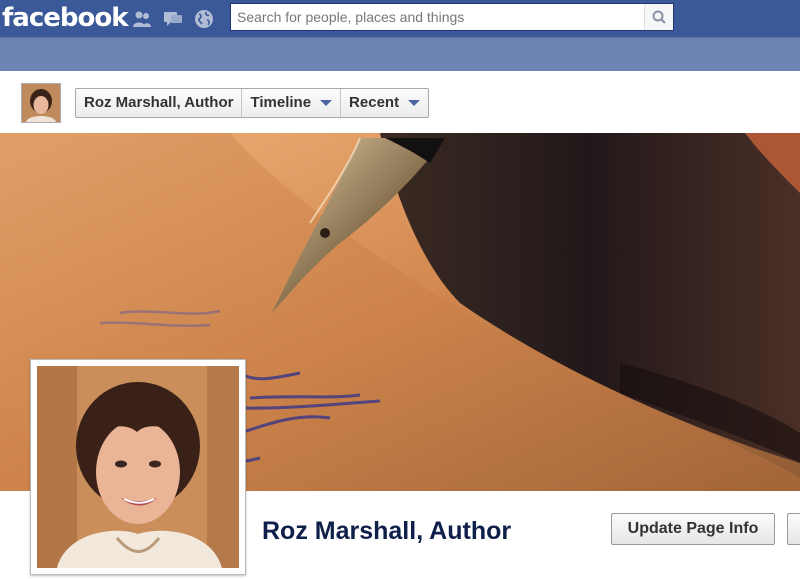 The height and width of the screenshot is (579, 800). I want to click on facebook-logo: facebook, so click(65, 18).